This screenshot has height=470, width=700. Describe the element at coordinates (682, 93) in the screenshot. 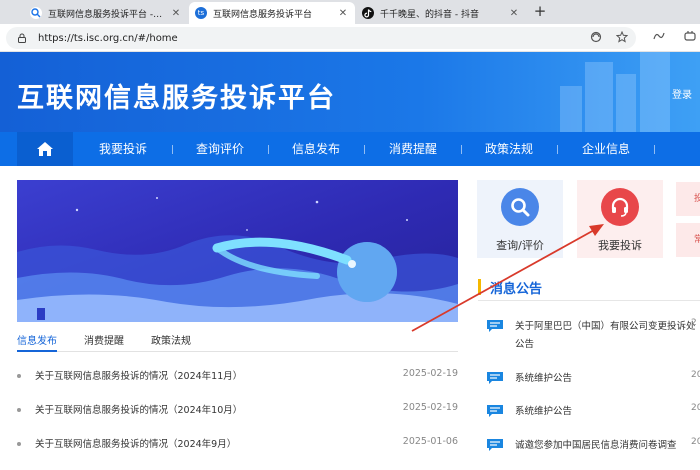

I see `login-link: 登录` at that location.